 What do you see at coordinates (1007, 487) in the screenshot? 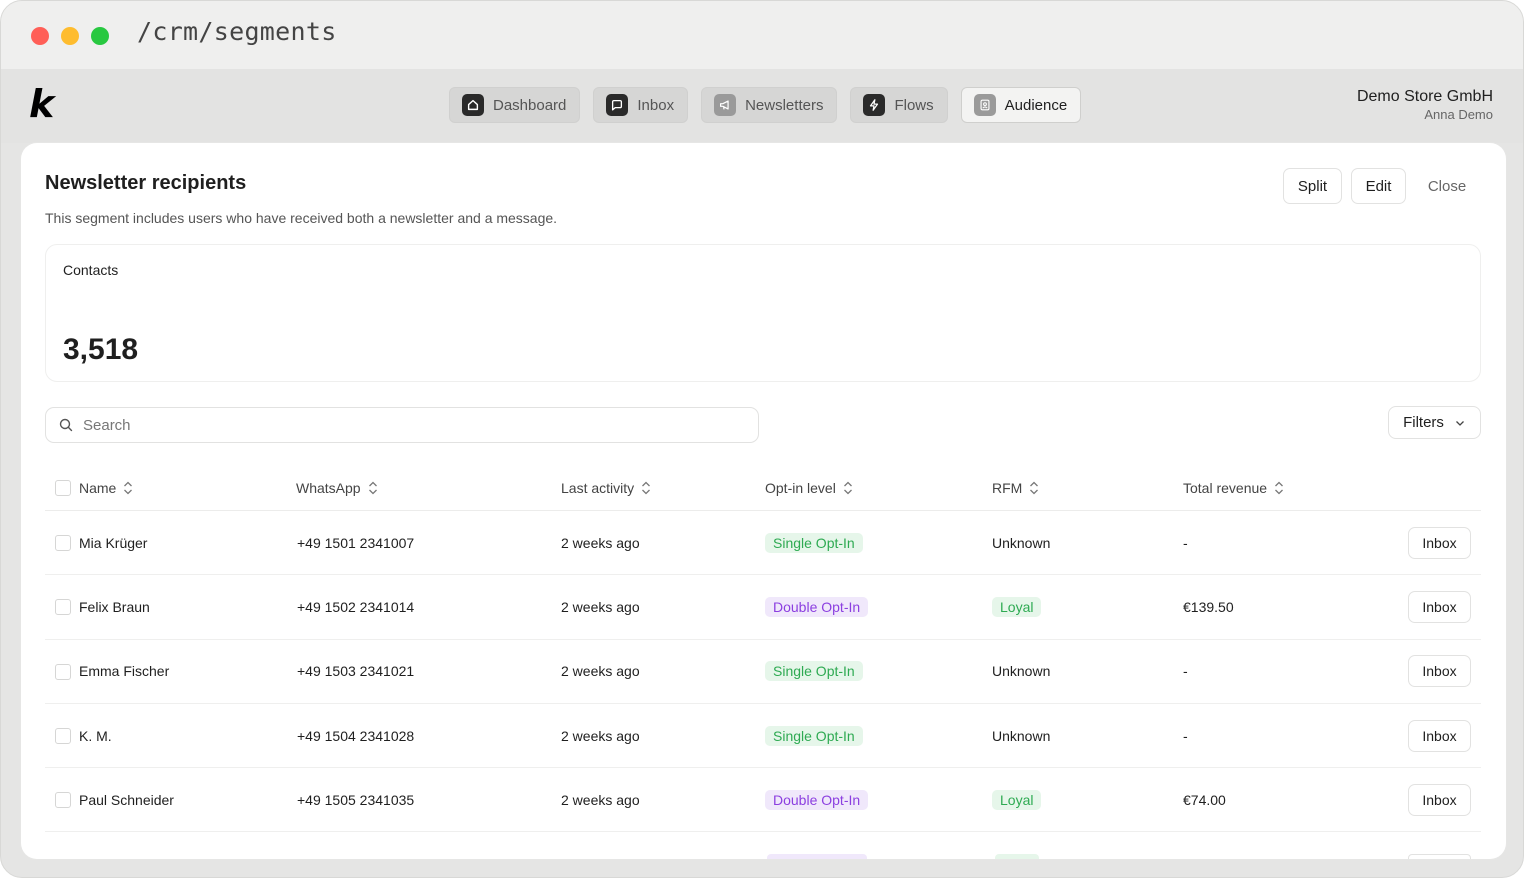
I see `column-label: RFM` at bounding box center [1007, 487].